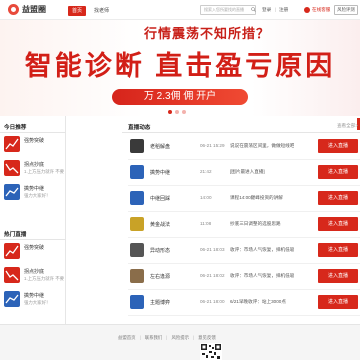 This screenshot has height=360, width=360. What do you see at coordinates (160, 276) in the screenshot?
I see `teacher-name: 左右逢源` at bounding box center [160, 276].